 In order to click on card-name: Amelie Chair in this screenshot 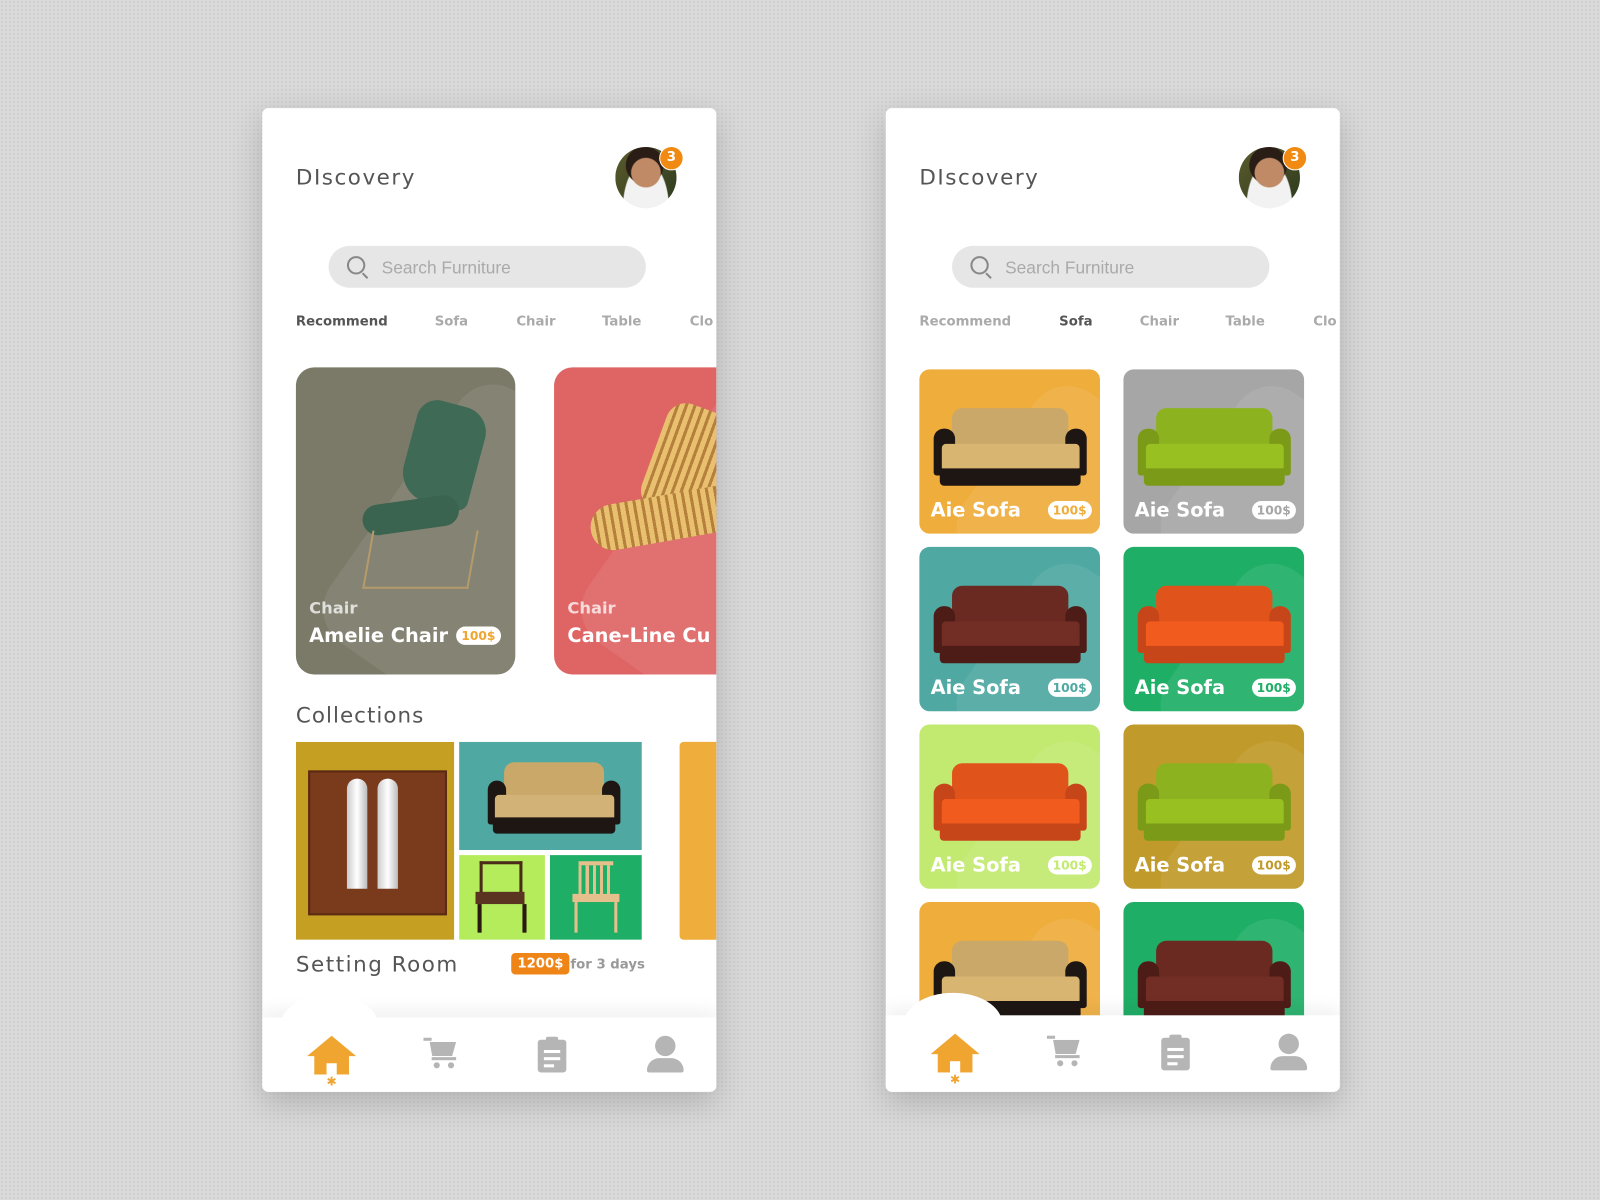, I will do `click(379, 635)`.